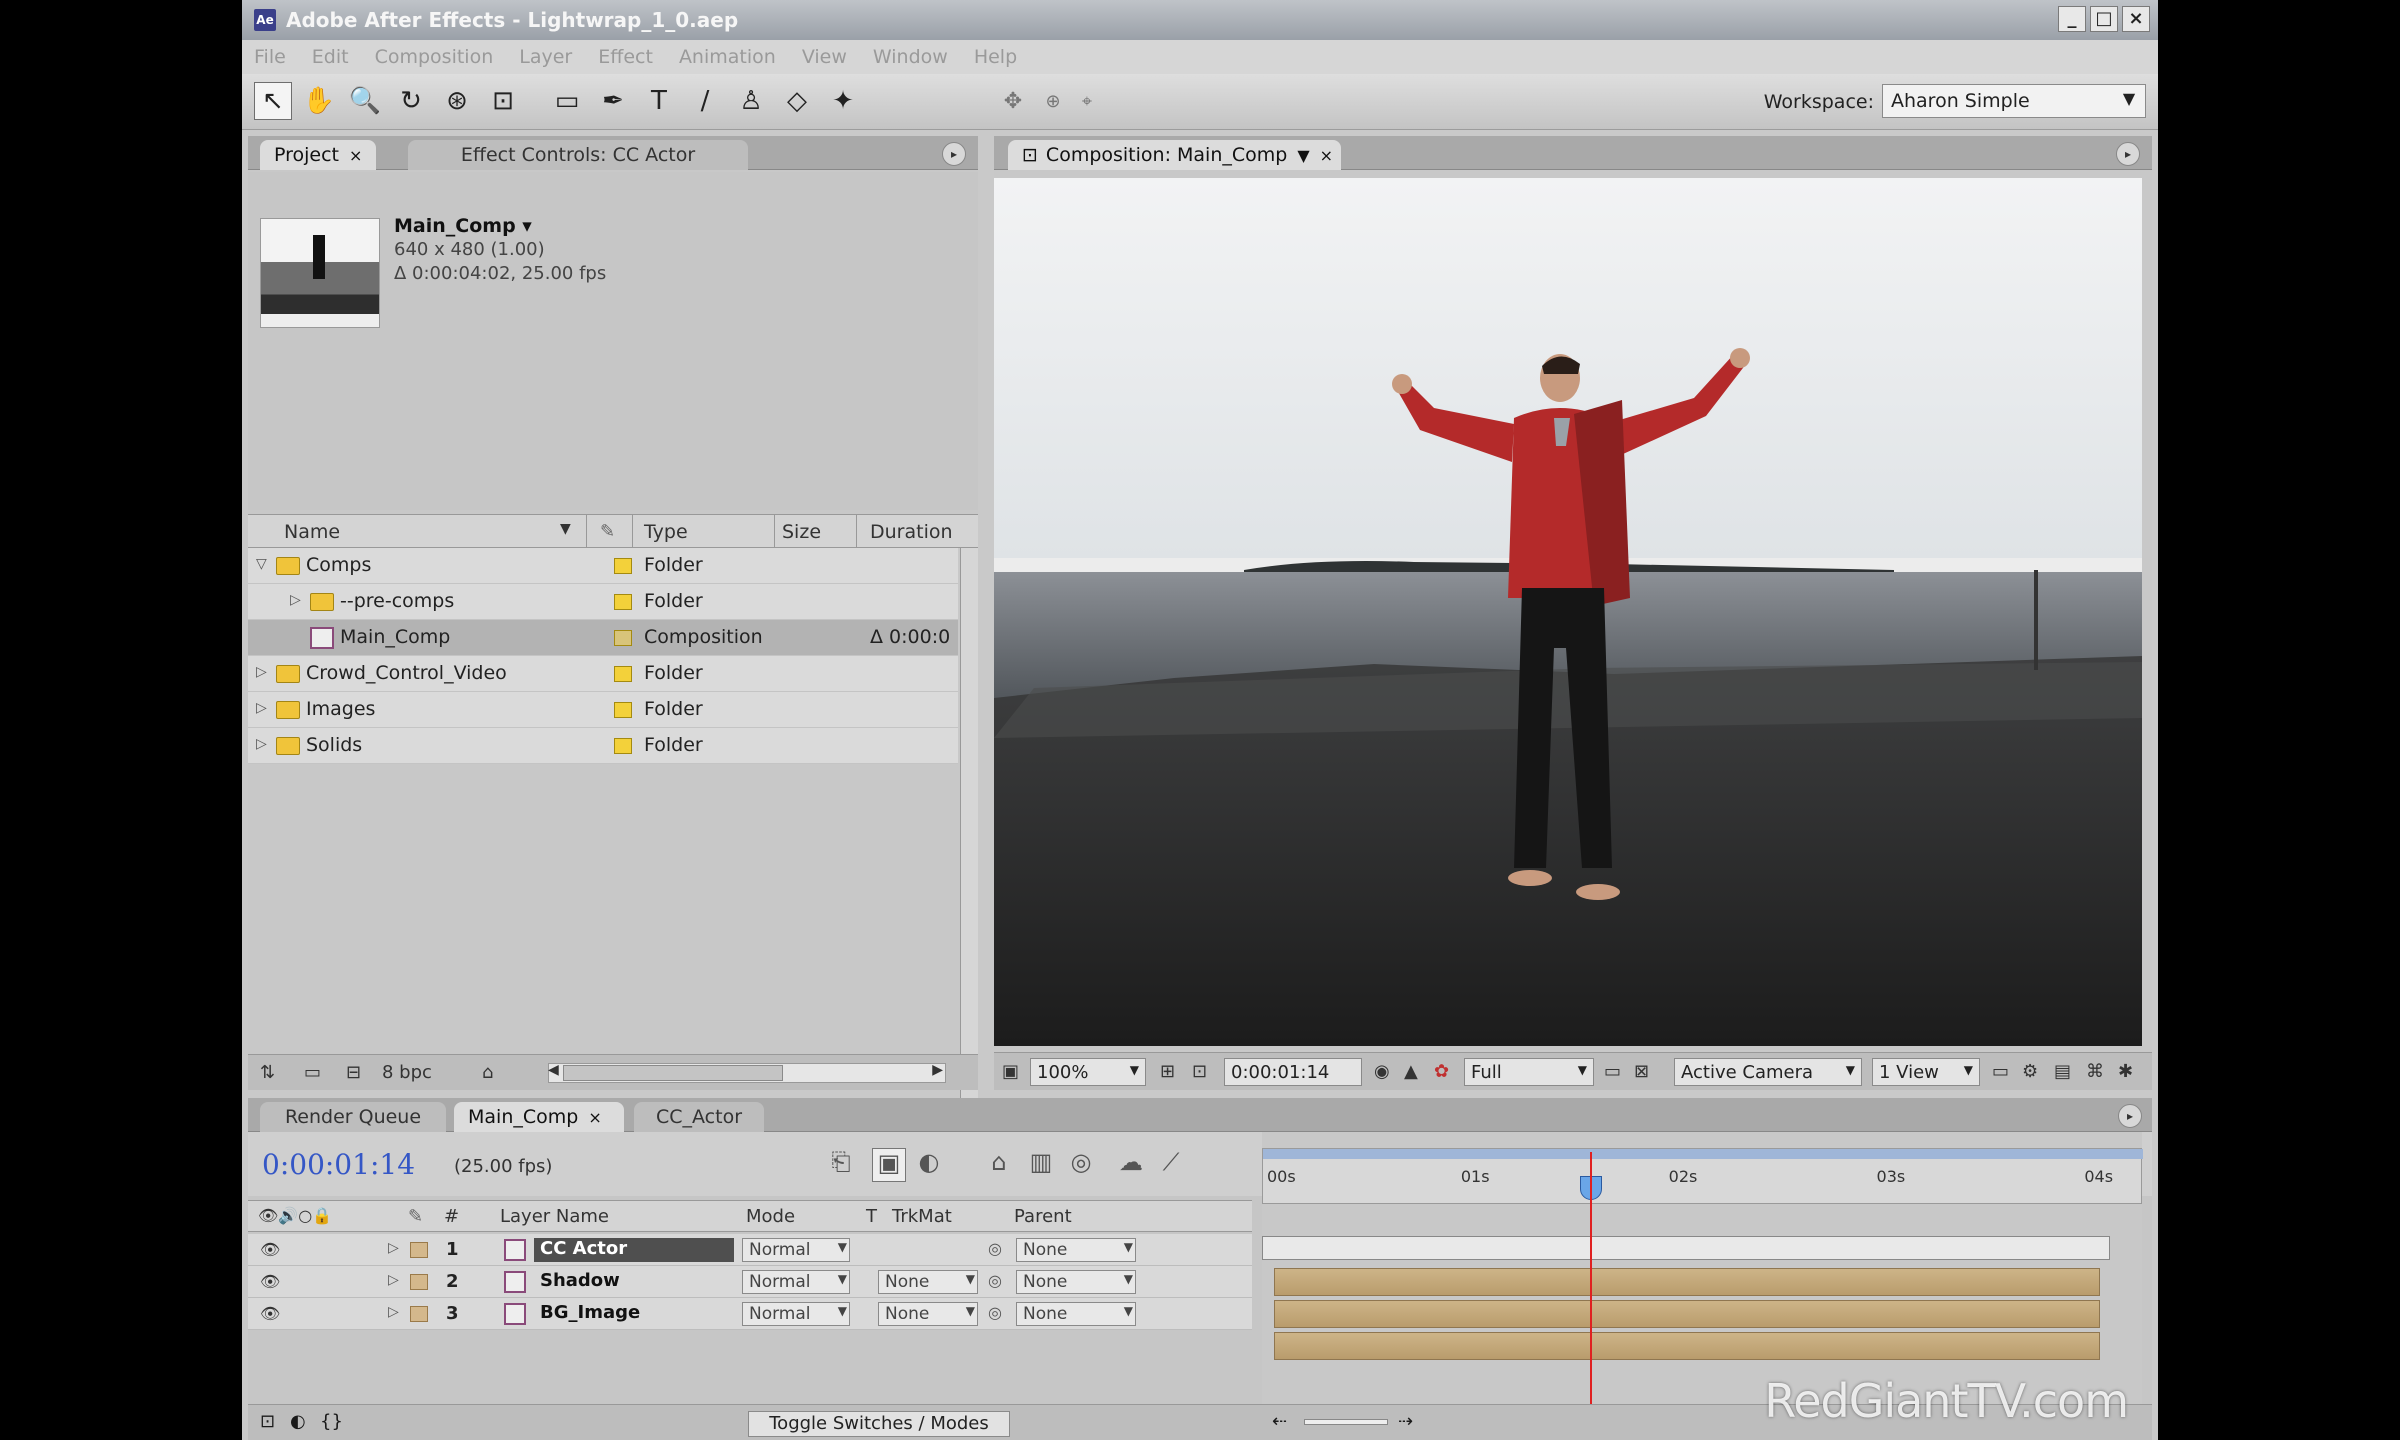 The width and height of the screenshot is (2400, 1440). Describe the element at coordinates (1175, 155) in the screenshot. I see `tab-composition: ⊡ Composition: Main_Comp ▼ ×` at that location.